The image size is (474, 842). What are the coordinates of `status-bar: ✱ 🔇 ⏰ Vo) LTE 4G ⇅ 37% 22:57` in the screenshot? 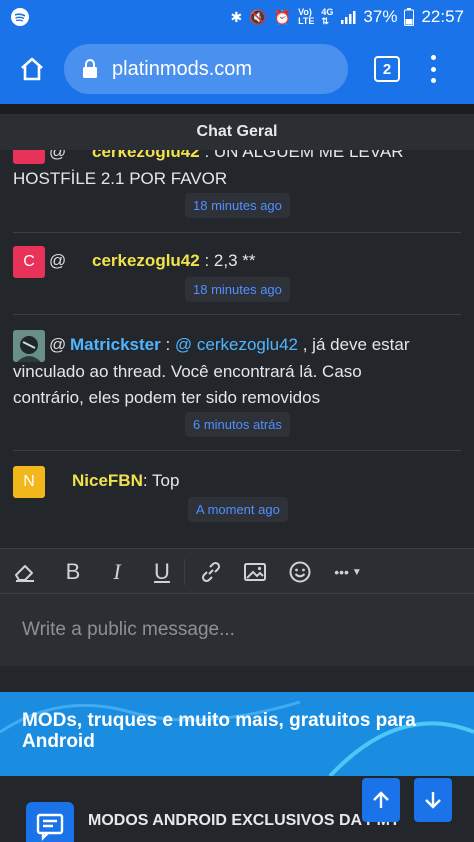 It's located at (237, 17).